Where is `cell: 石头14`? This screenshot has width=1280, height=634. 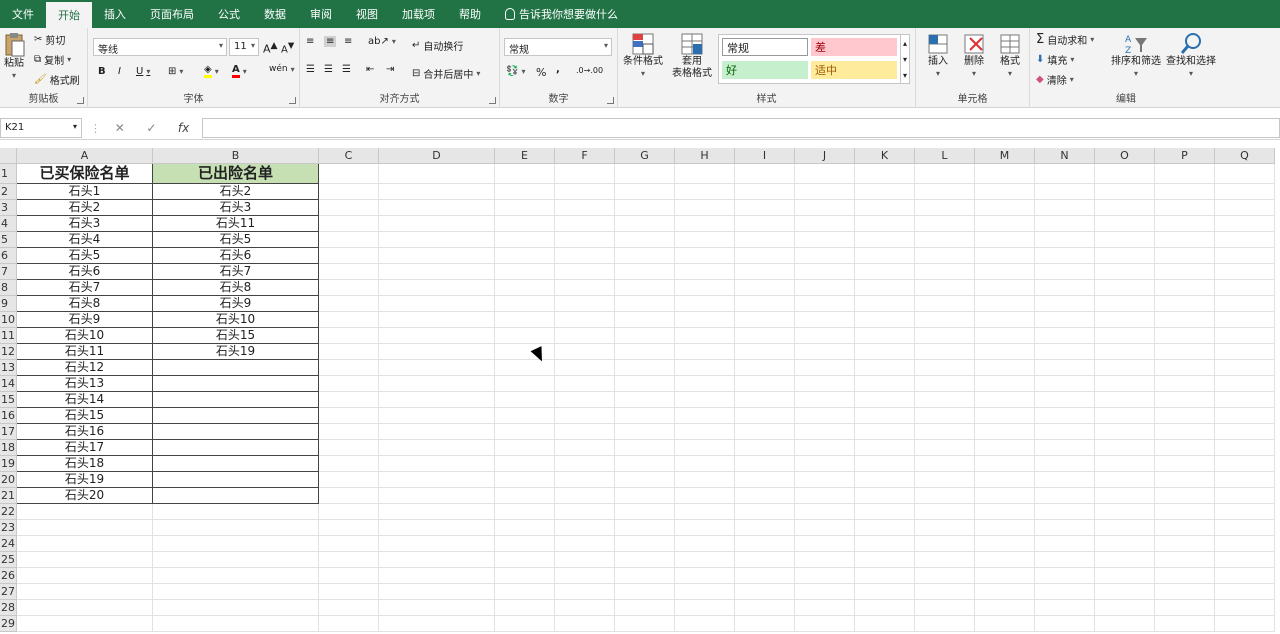
cell: 石头14 is located at coordinates (85, 400).